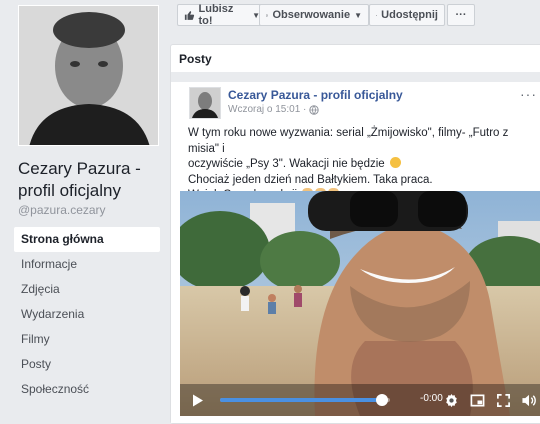 The image size is (540, 424). Describe the element at coordinates (87, 239) in the screenshot. I see `nav-item-home: Strona główna` at that location.